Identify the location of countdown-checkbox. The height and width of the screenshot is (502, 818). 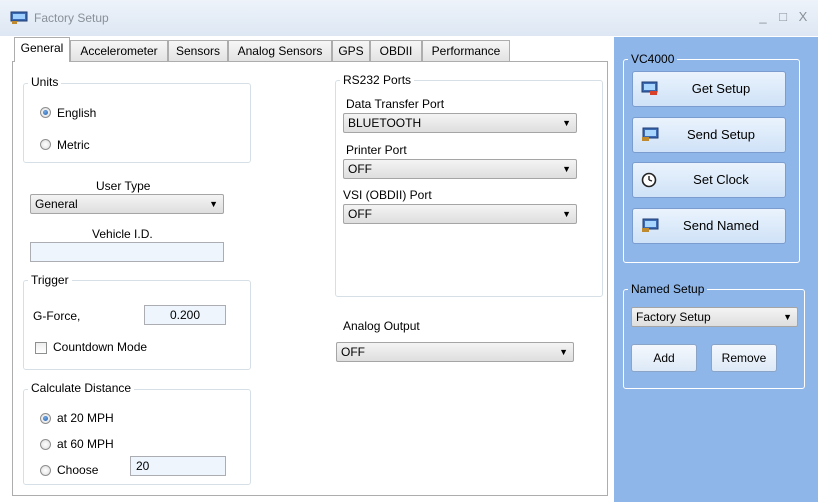
(41, 348).